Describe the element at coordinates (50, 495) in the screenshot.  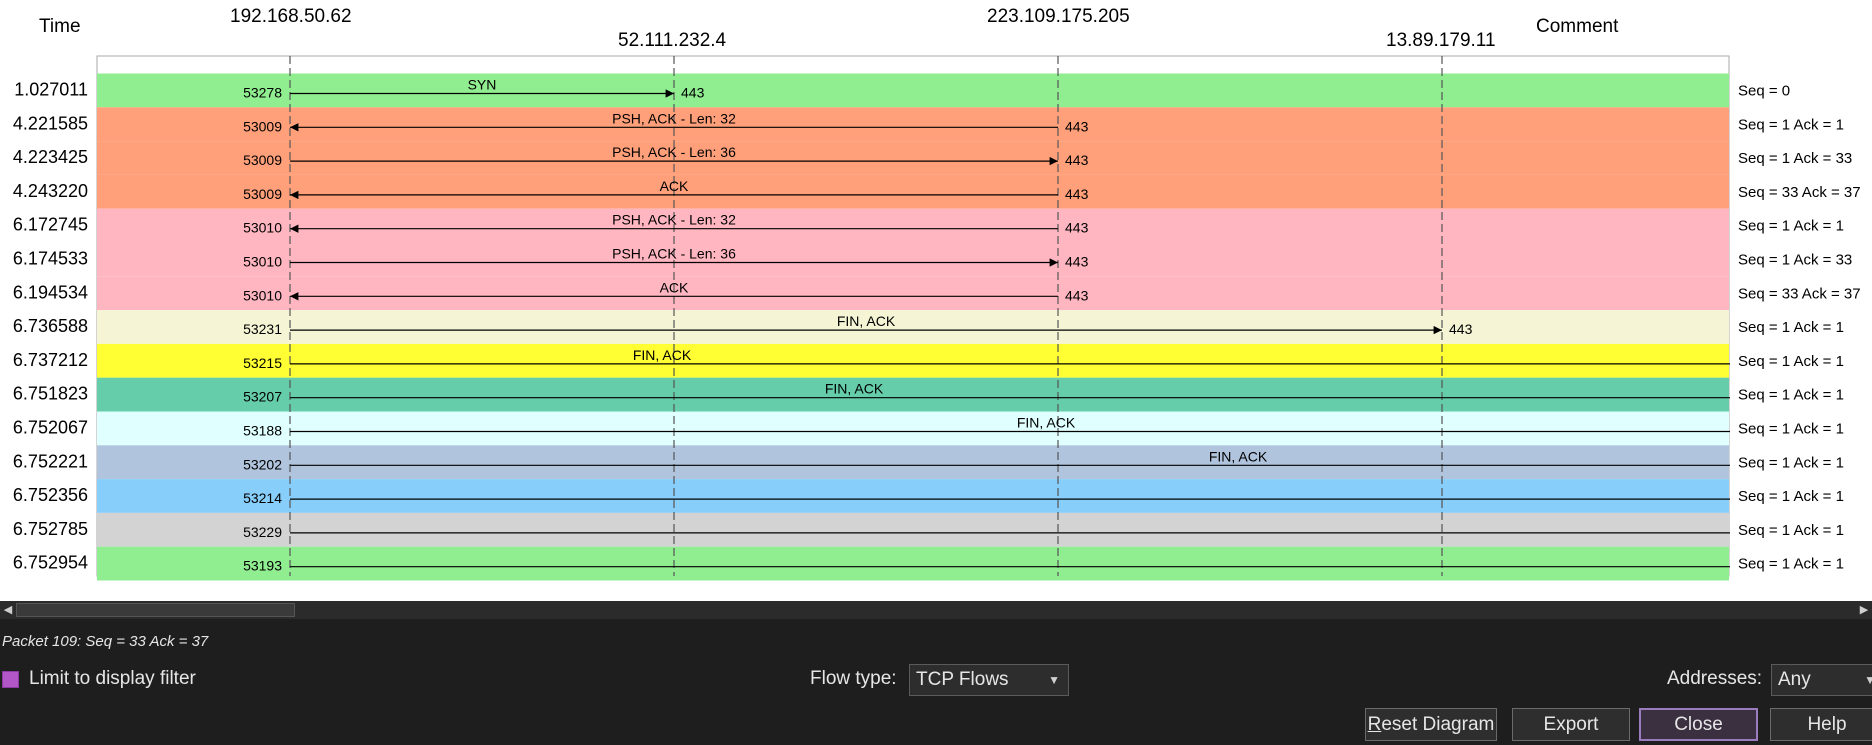
I see `flow-time: 6.752356` at that location.